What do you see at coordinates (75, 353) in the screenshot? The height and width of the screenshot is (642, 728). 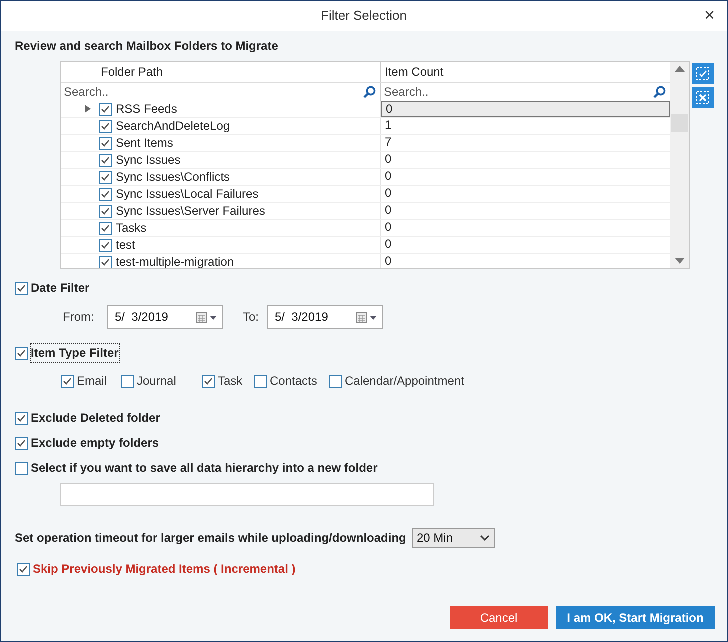 I see `checkbox-label: Item Type Filter` at bounding box center [75, 353].